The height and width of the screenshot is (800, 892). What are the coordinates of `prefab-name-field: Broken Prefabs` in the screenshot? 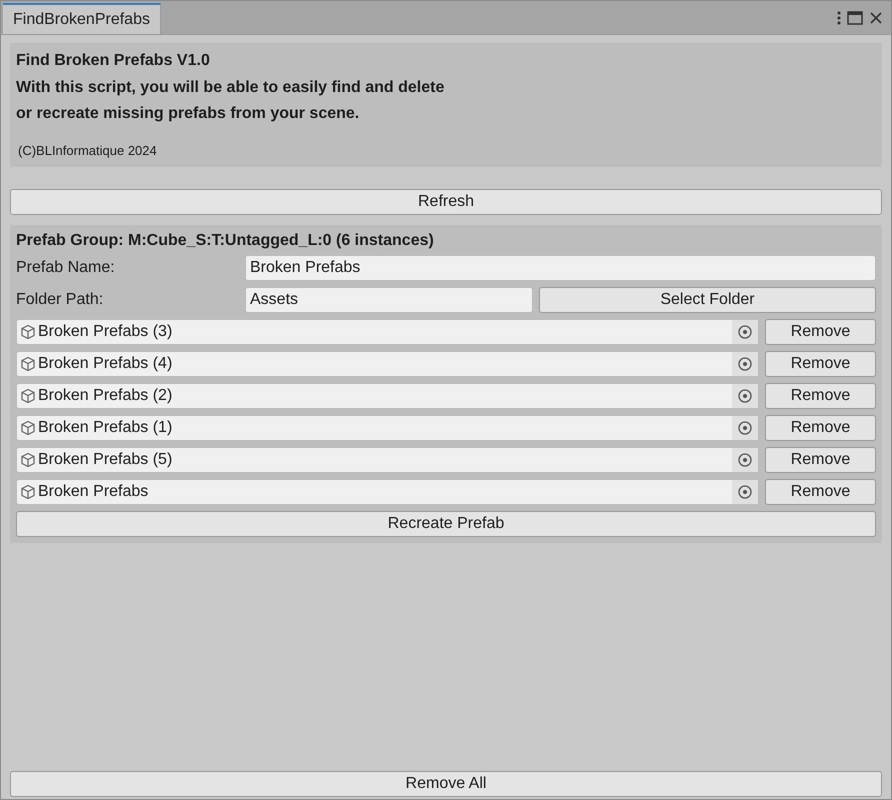 It's located at (560, 267).